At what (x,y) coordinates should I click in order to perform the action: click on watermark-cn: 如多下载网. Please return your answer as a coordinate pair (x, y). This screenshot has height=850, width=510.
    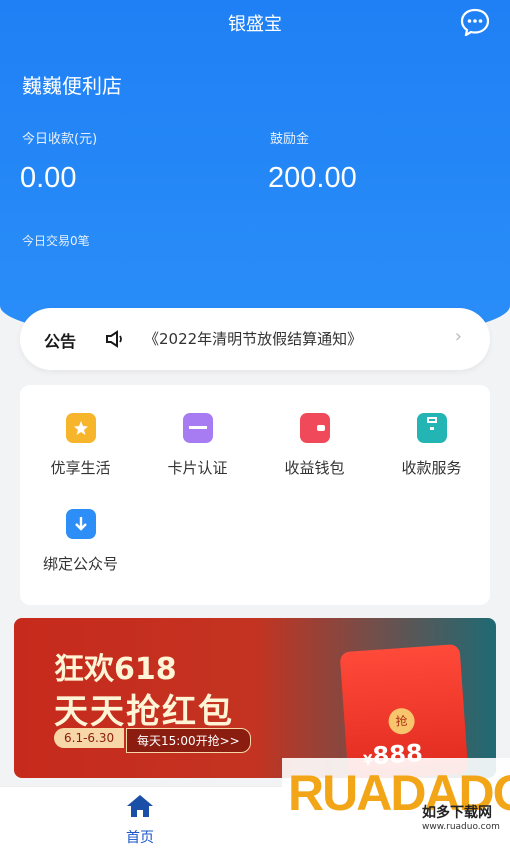
    Looking at the image, I should click on (457, 813).